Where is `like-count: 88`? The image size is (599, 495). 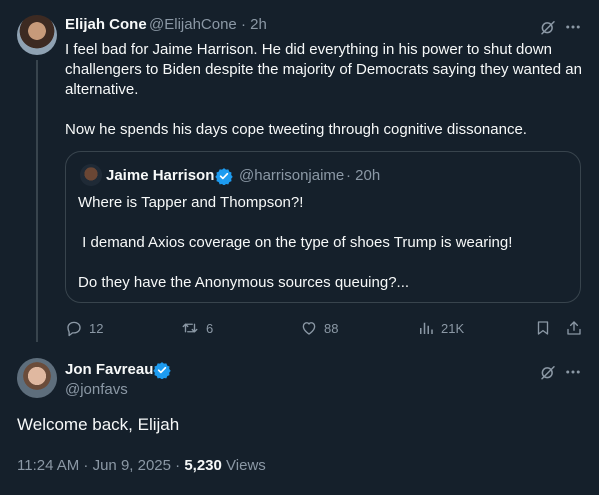 like-count: 88 is located at coordinates (331, 328).